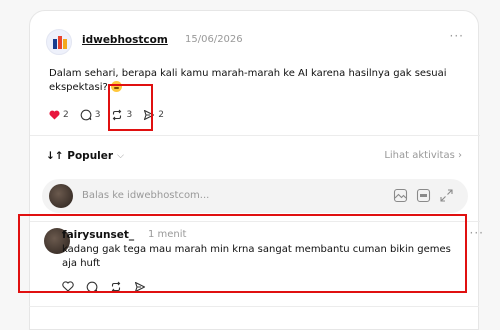  I want to click on current-user-avatar, so click(61, 196).